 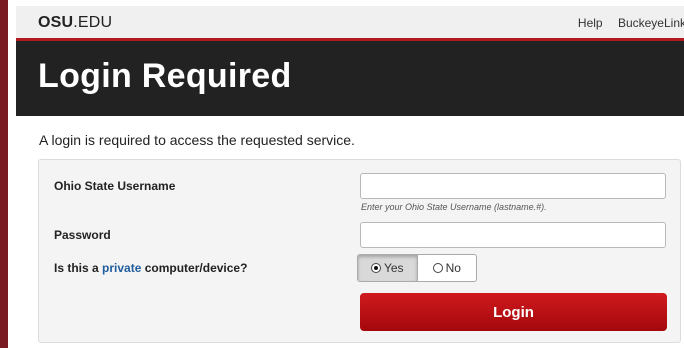 I want to click on private-info-link: private, so click(x=121, y=268).